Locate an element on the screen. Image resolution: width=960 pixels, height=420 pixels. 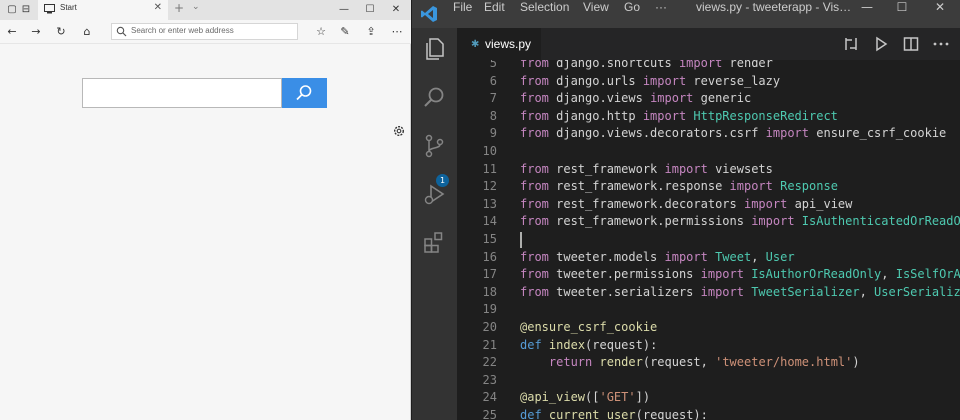
code-token: 'tweeter/home.html' is located at coordinates (784, 362).